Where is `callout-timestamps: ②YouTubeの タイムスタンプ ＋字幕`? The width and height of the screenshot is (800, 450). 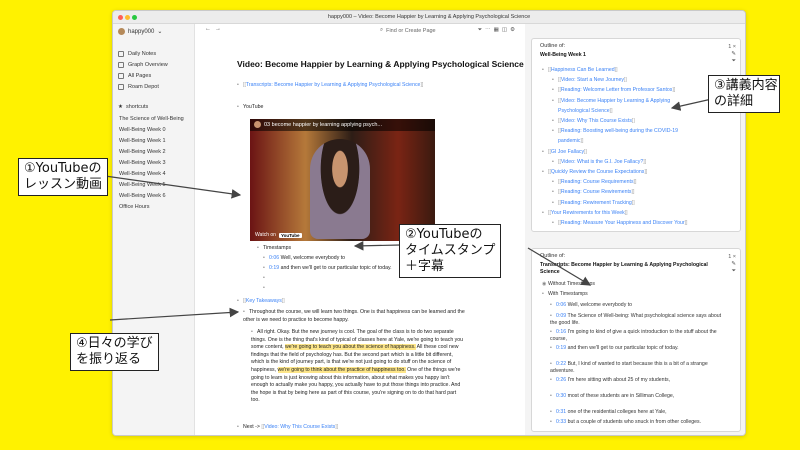 callout-timestamps: ②YouTubeの タイムスタンプ ＋字幕 is located at coordinates (450, 251).